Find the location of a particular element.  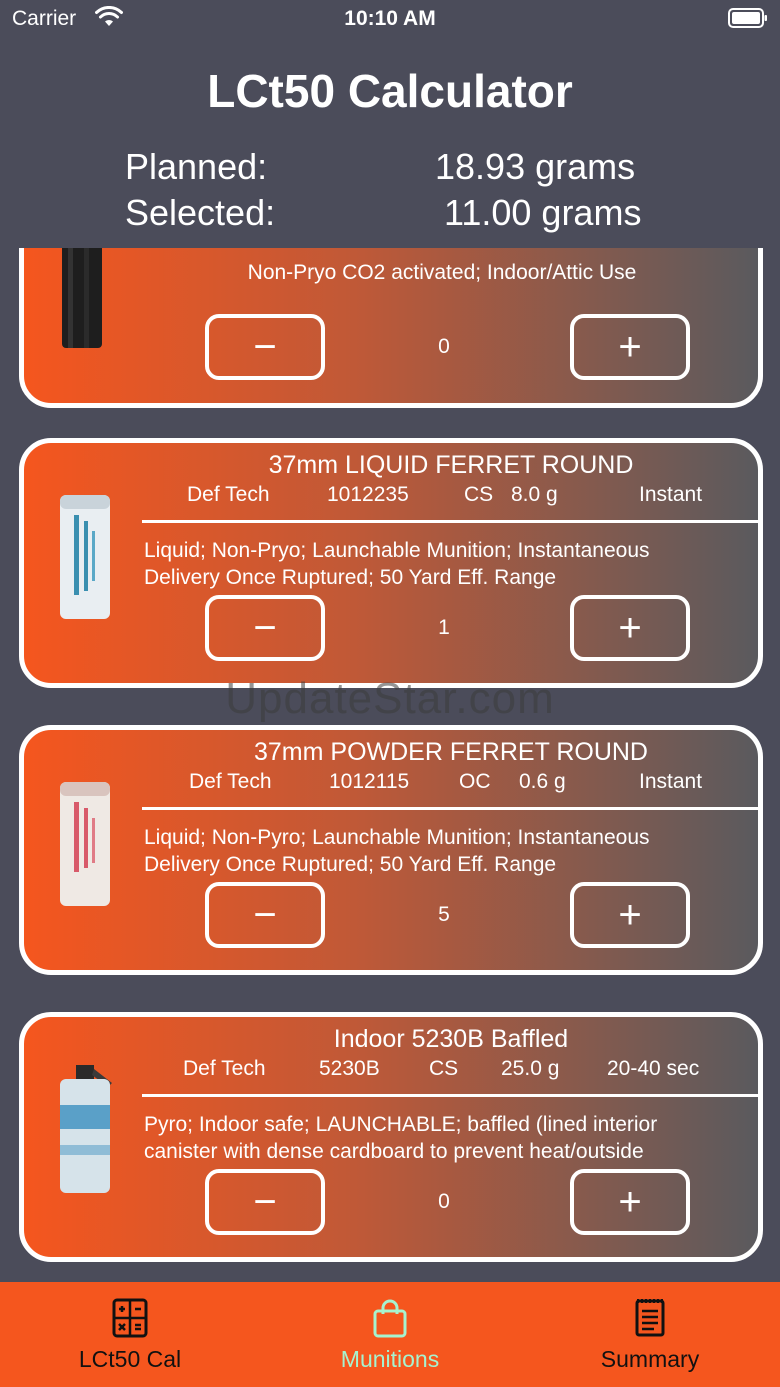

clock: 10:10 AM is located at coordinates (390, 18).